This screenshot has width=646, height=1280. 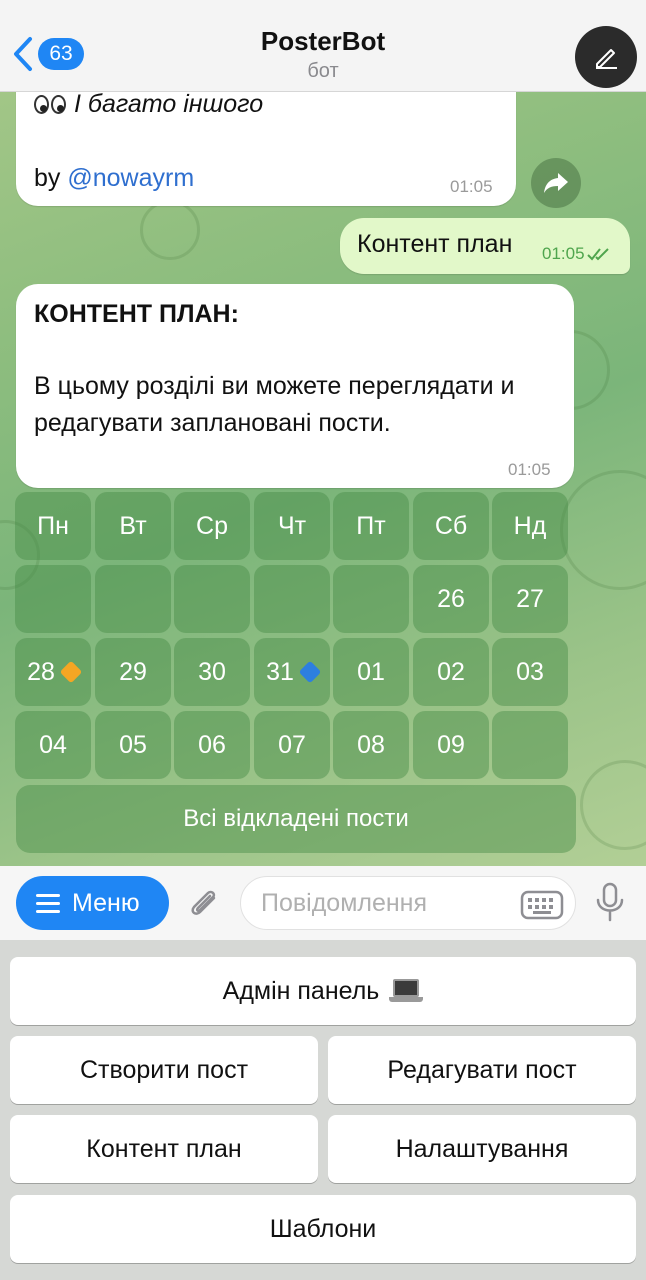 What do you see at coordinates (292, 526) in the screenshot?
I see `weekday-thursday: Чт` at bounding box center [292, 526].